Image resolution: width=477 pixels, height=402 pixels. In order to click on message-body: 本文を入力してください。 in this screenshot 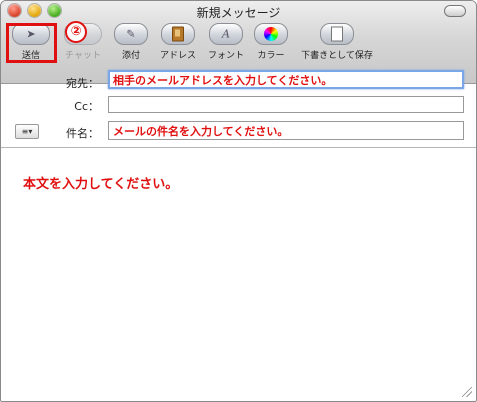, I will do `click(100, 182)`.